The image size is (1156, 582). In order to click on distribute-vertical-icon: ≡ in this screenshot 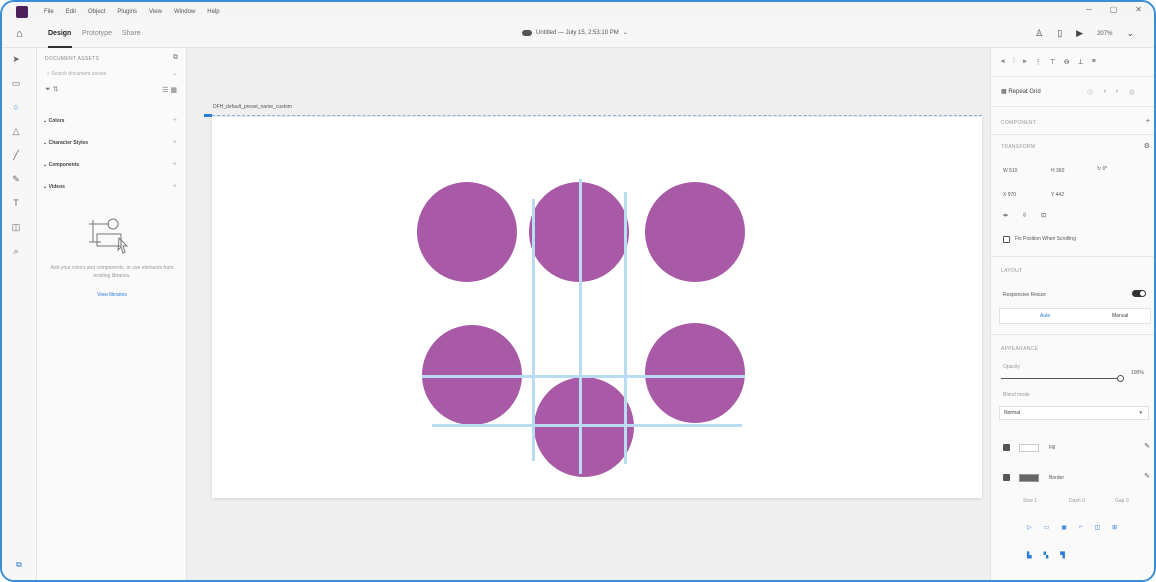, I will do `click(1094, 62)`.